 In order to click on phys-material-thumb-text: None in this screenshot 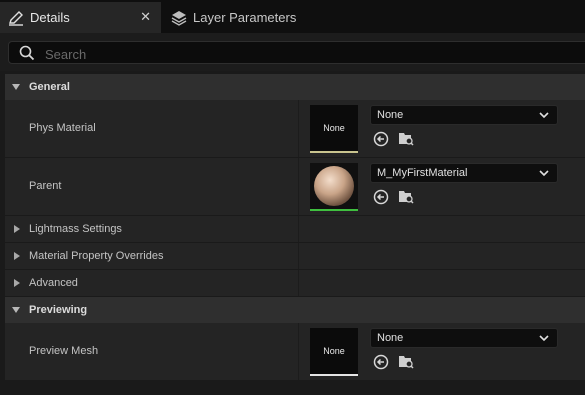, I will do `click(334, 128)`.